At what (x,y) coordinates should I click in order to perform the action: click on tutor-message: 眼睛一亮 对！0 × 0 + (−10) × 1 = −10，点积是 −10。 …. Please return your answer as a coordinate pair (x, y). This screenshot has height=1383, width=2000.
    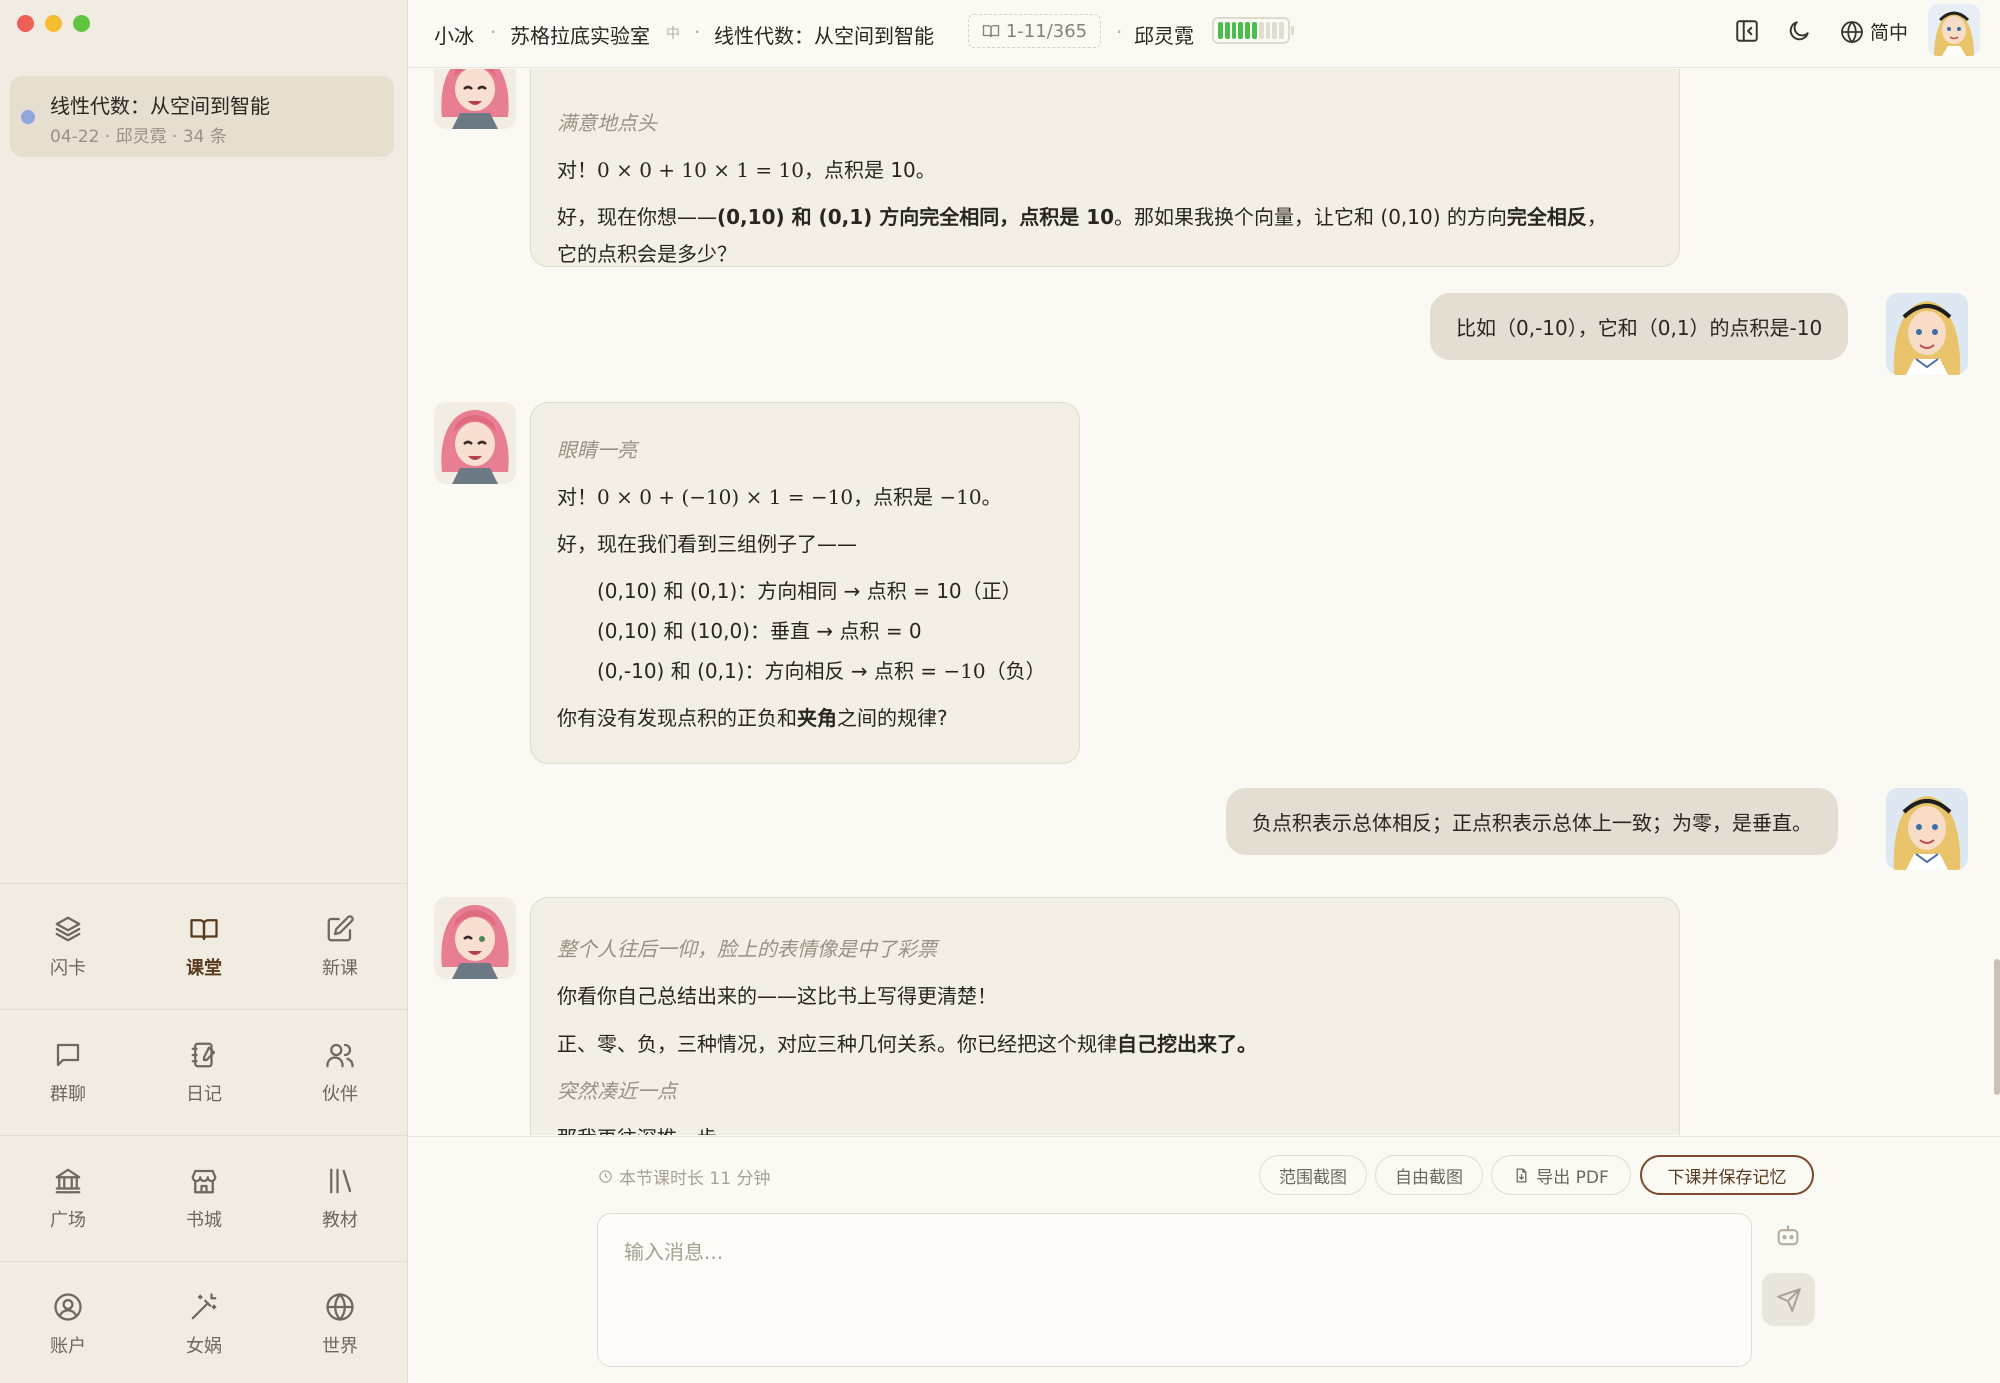
    Looking at the image, I should click on (805, 583).